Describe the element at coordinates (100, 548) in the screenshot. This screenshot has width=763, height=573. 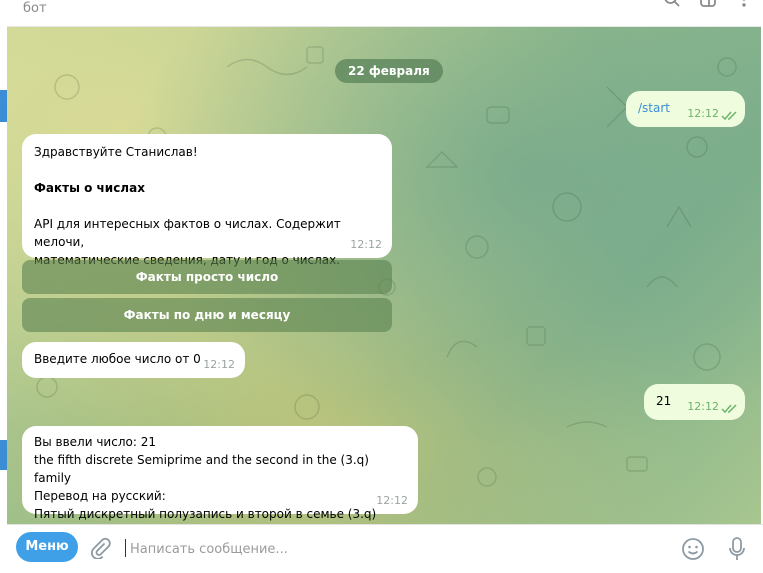
I see `attach-icon` at that location.